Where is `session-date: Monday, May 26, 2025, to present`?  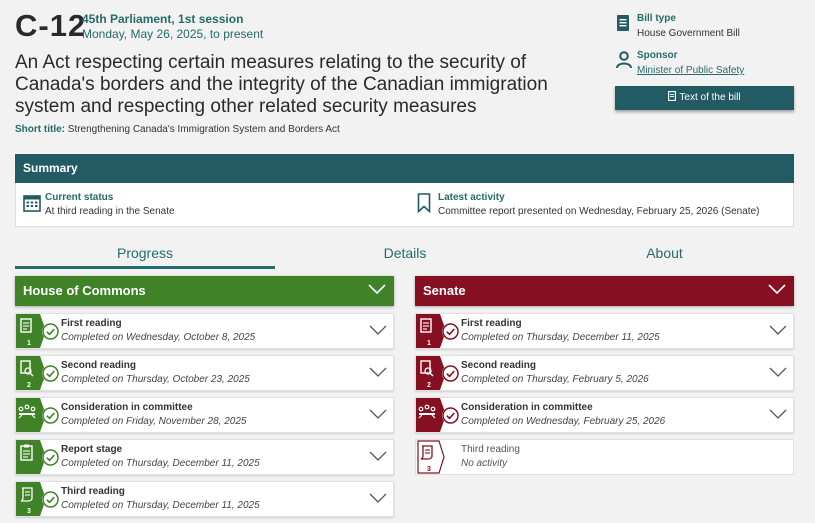
session-date: Monday, May 26, 2025, to present is located at coordinates (173, 34).